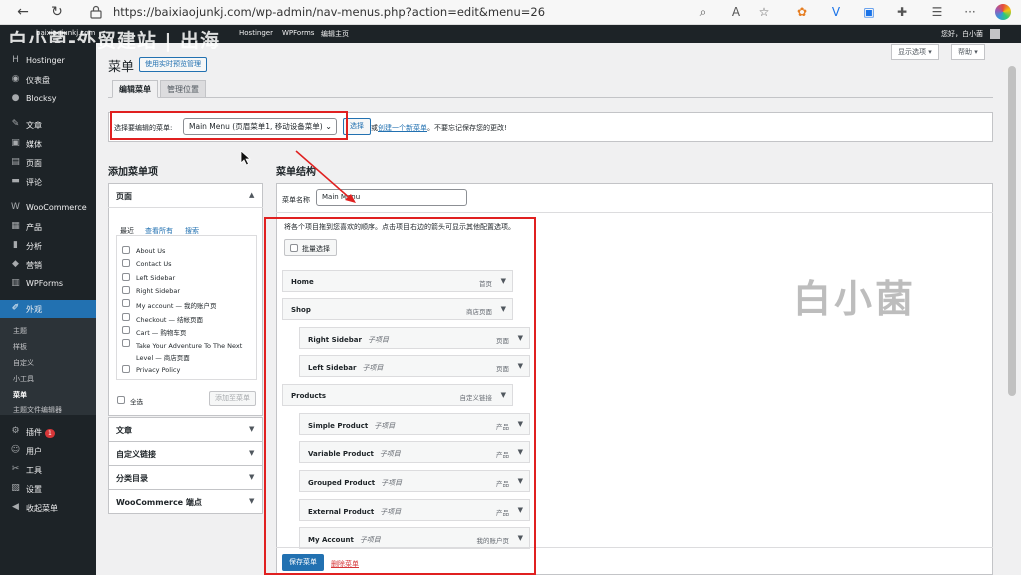  What do you see at coordinates (15, 308) in the screenshot?
I see `appearance-icon: ✐` at bounding box center [15, 308].